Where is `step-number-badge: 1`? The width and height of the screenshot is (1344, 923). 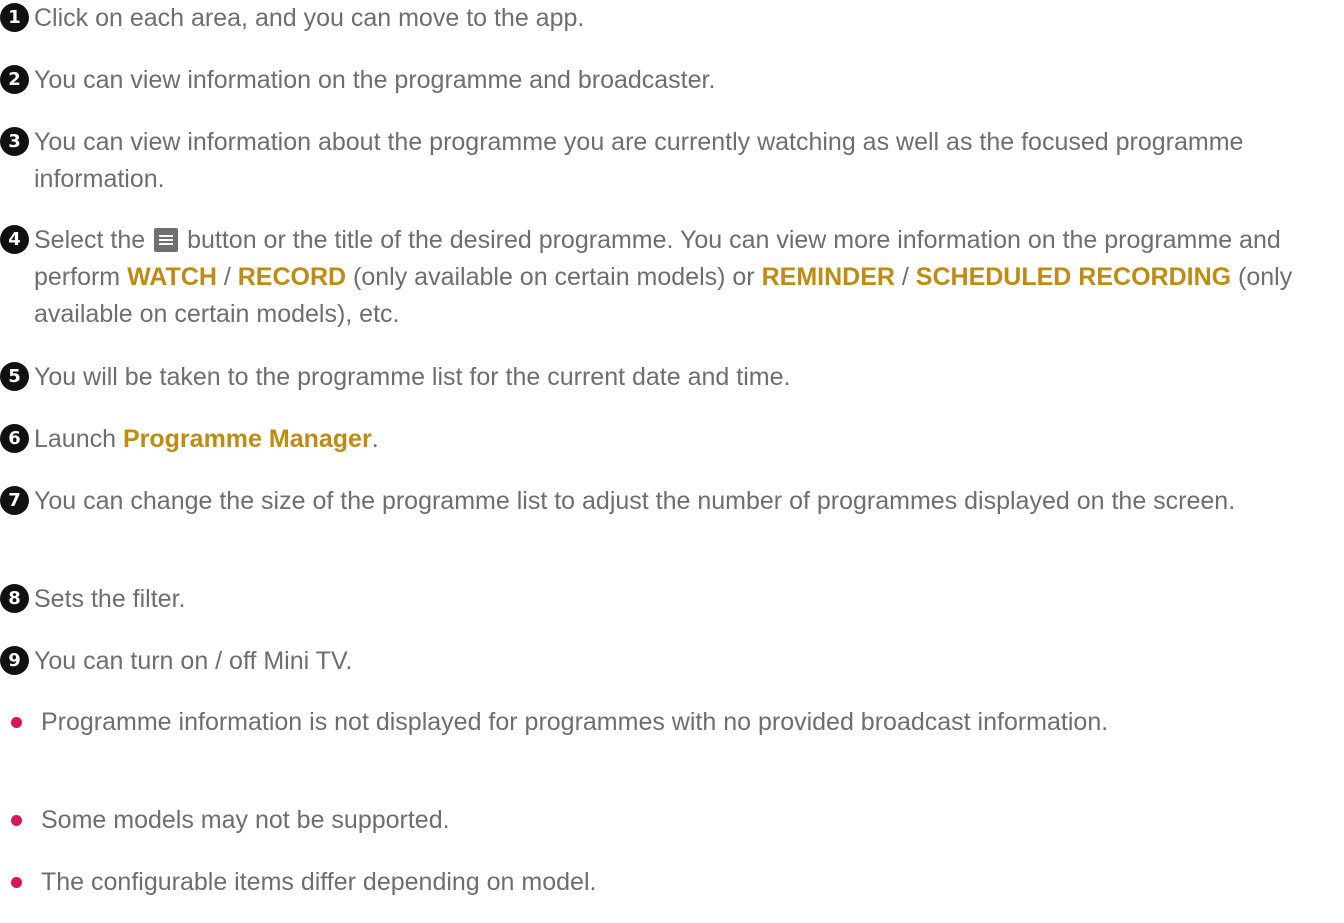 step-number-badge: 1 is located at coordinates (14, 17).